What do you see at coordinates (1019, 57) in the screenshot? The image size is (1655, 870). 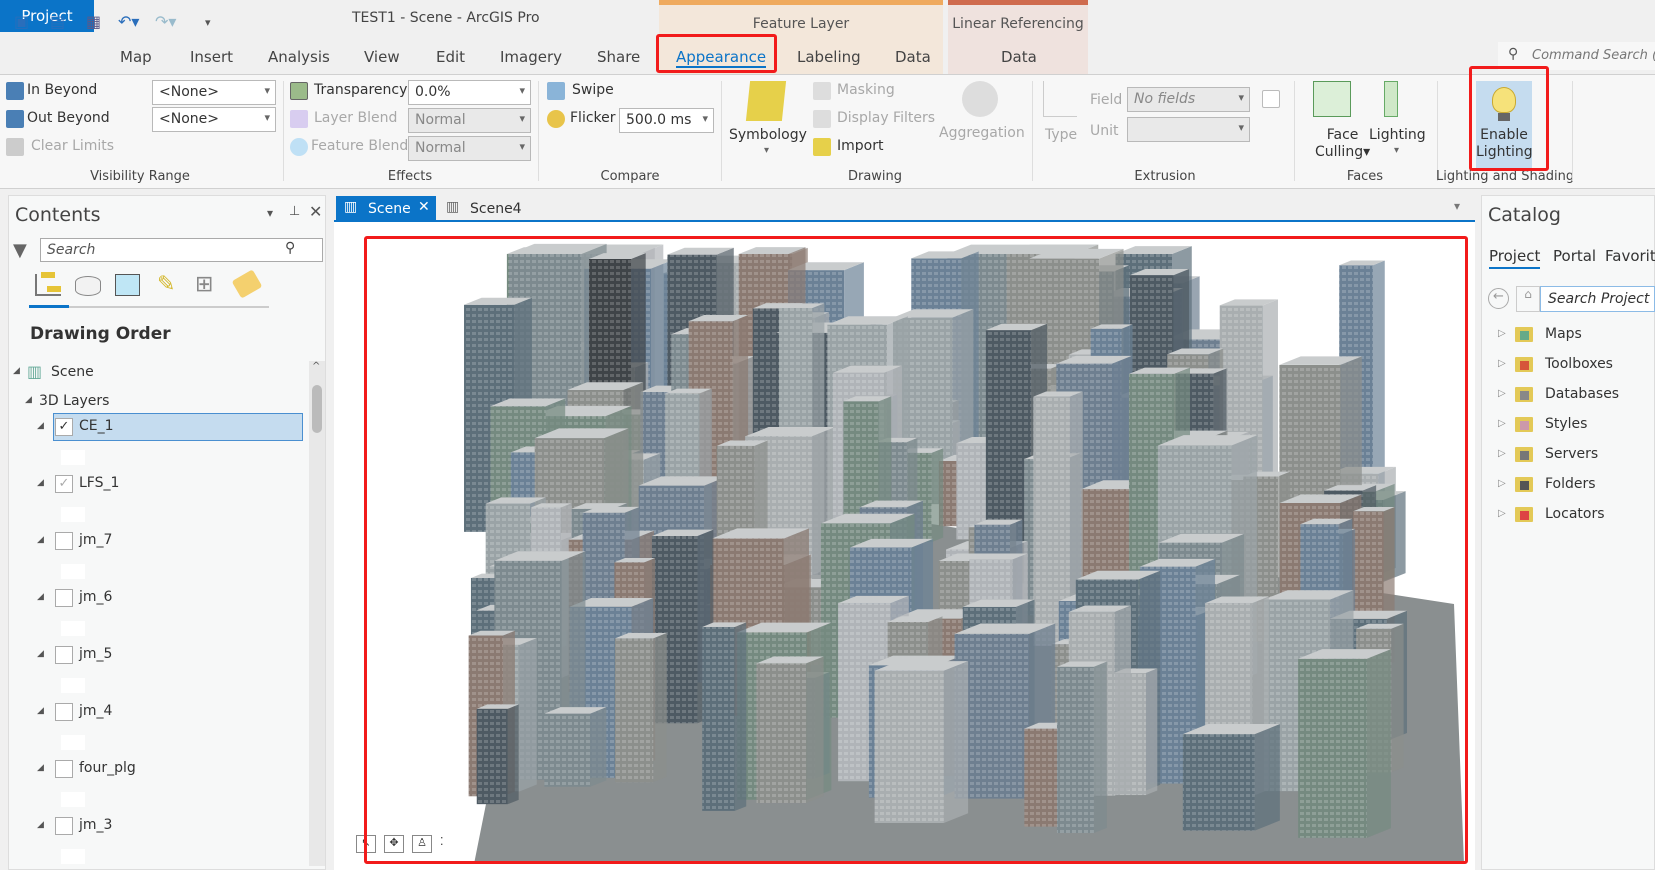 I see `tab-lr-data: Data` at bounding box center [1019, 57].